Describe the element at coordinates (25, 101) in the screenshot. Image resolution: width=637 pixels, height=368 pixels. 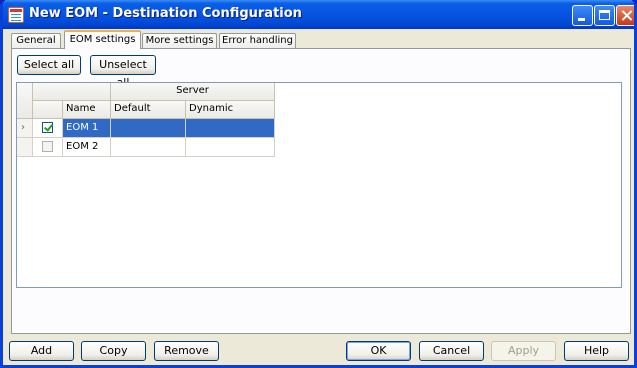
I see `row-header-corner` at that location.